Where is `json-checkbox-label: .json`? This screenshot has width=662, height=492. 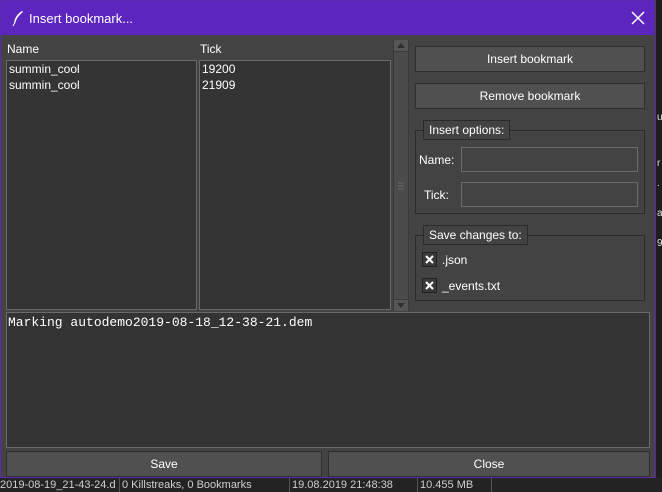
json-checkbox-label: .json is located at coordinates (455, 260).